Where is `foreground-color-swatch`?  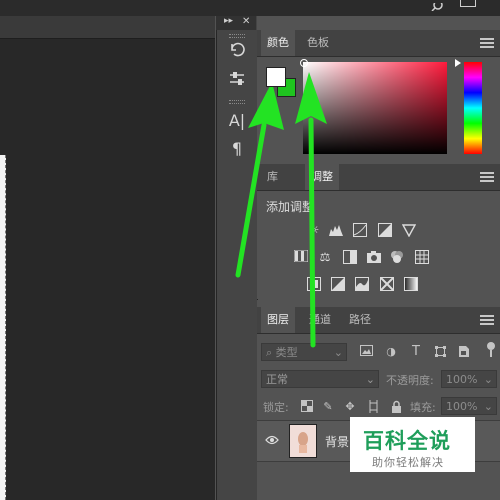 foreground-color-swatch is located at coordinates (276, 77).